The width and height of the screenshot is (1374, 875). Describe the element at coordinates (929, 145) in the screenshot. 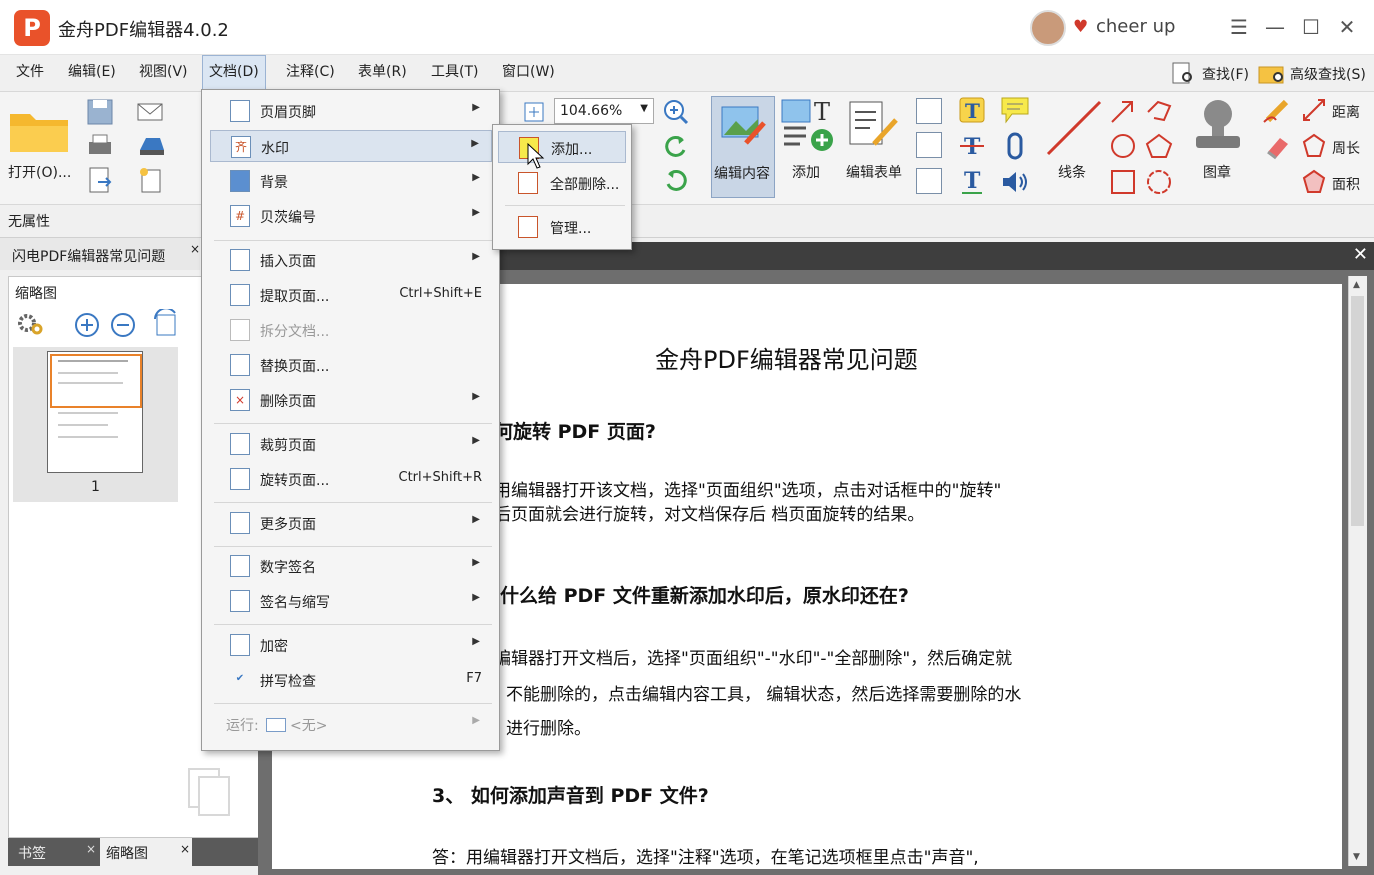

I see `text-box-icon` at that location.